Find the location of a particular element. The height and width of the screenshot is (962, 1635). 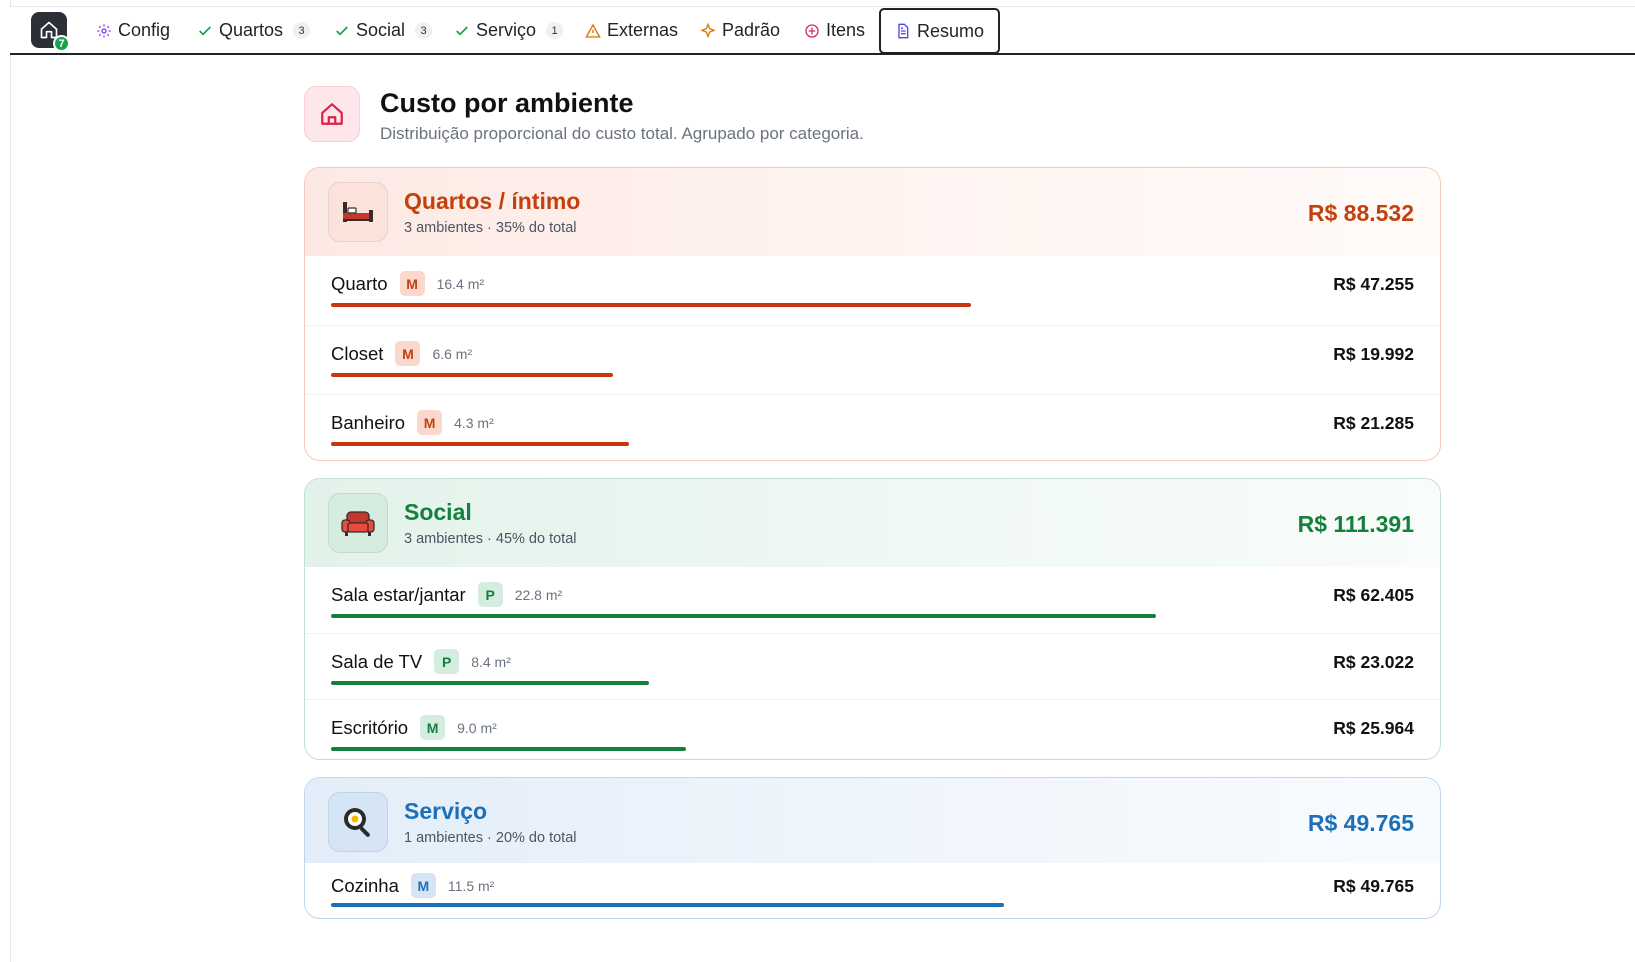

category-meta: 1 ambientes · 20% do total is located at coordinates (490, 838).